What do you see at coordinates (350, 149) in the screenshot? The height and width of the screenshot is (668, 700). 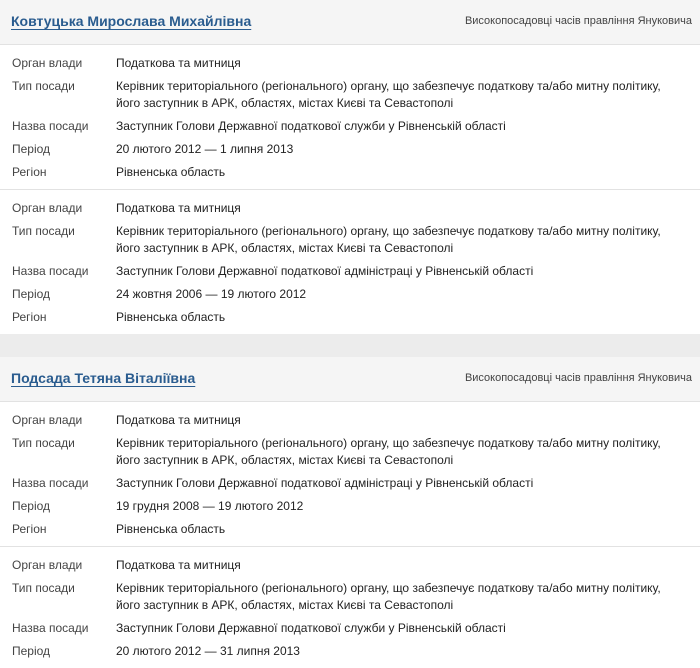 I see `period-row: Період 20 лютого 2012 — 1 липня 2013` at bounding box center [350, 149].